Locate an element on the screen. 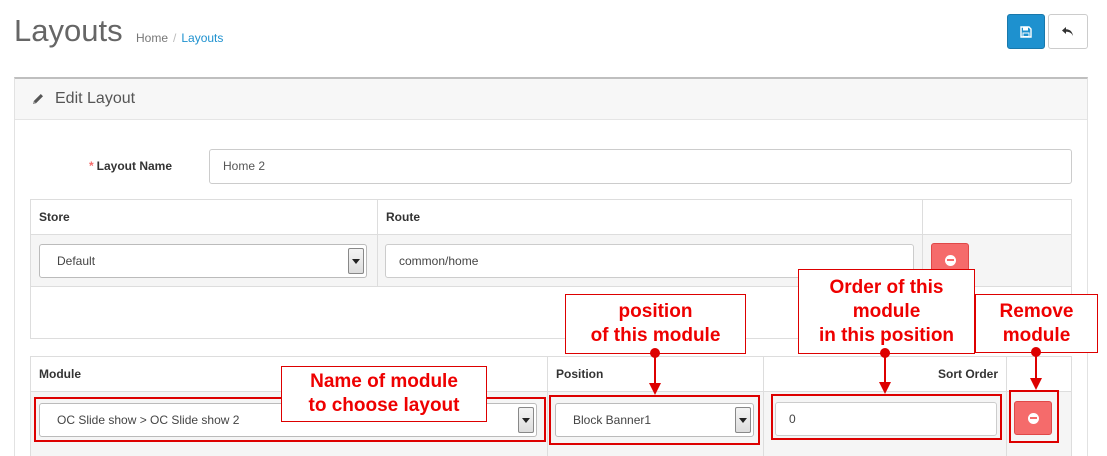 Image resolution: width=1107 pixels, height=456 pixels. chevron-down-icon is located at coordinates (356, 261).